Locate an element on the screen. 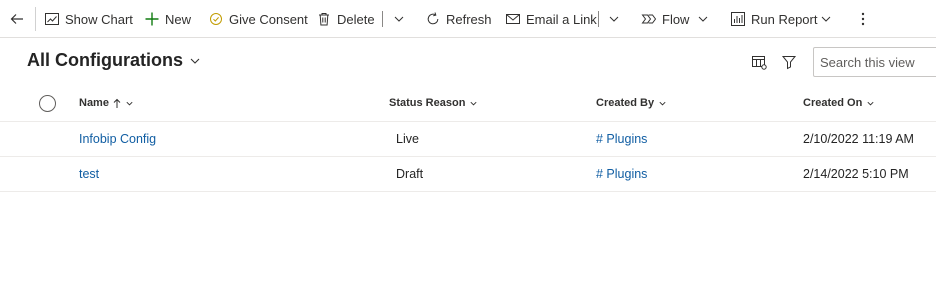 This screenshot has width=936, height=297. report-icon is located at coordinates (738, 19).